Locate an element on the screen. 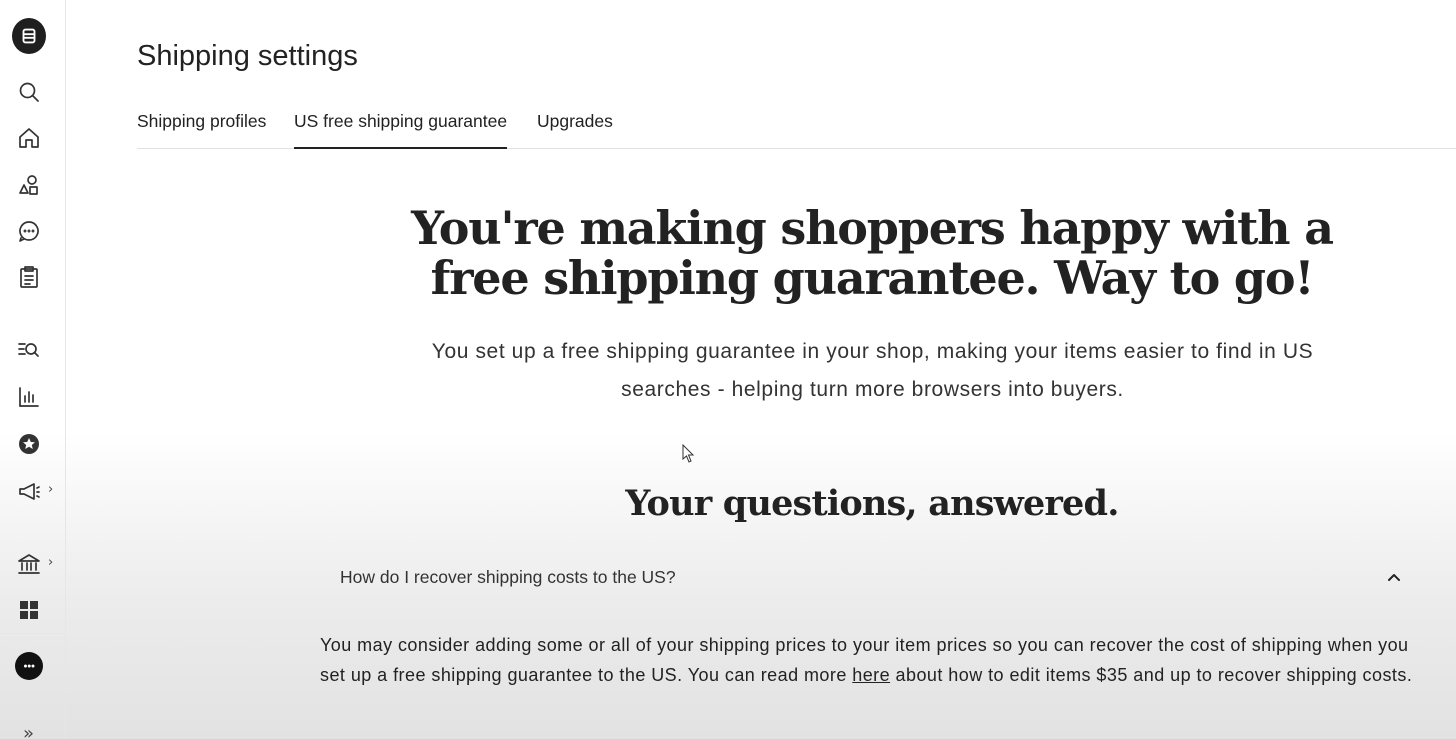 This screenshot has height=739, width=1456. avatar-icon: ●●● is located at coordinates (29, 666).